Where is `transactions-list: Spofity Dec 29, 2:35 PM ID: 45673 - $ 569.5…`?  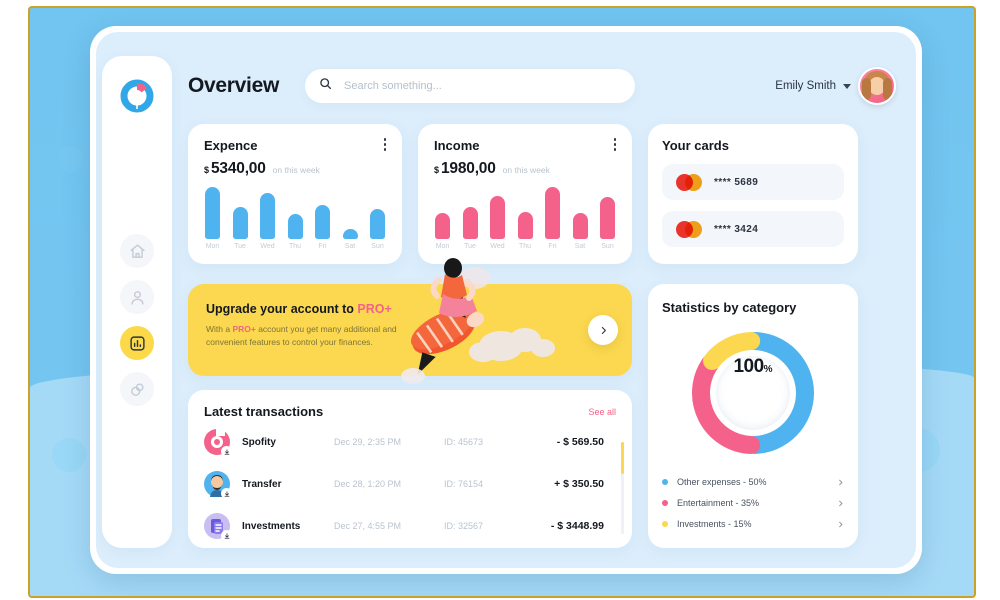 transactions-list: Spofity Dec 29, 2:35 PM ID: 45673 - $ 569.5… is located at coordinates (410, 484).